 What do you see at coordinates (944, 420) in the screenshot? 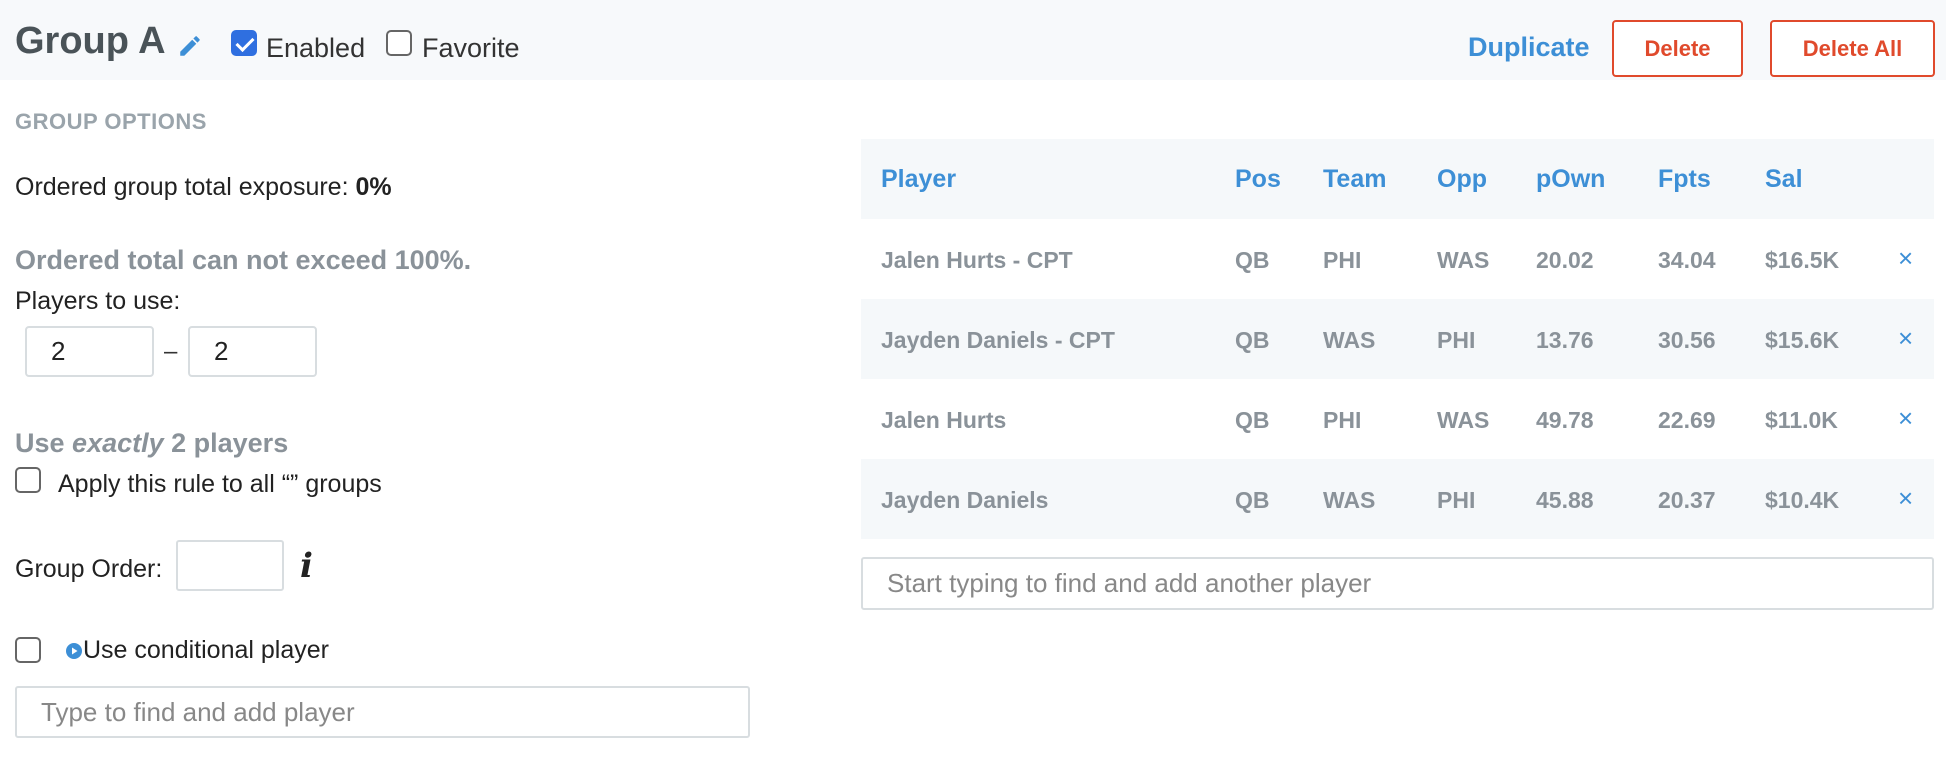
I see `player-name: Jalen Hurts` at bounding box center [944, 420].